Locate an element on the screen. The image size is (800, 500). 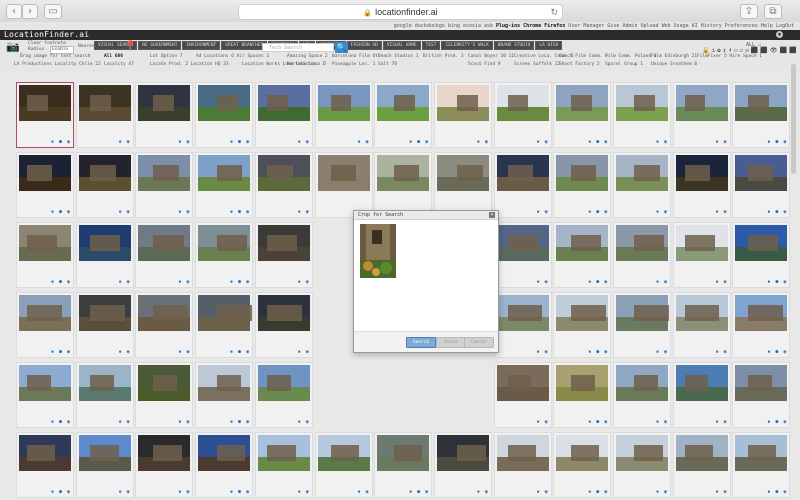
toolbar-icon: ⬛ is located at coordinates (792, 50).